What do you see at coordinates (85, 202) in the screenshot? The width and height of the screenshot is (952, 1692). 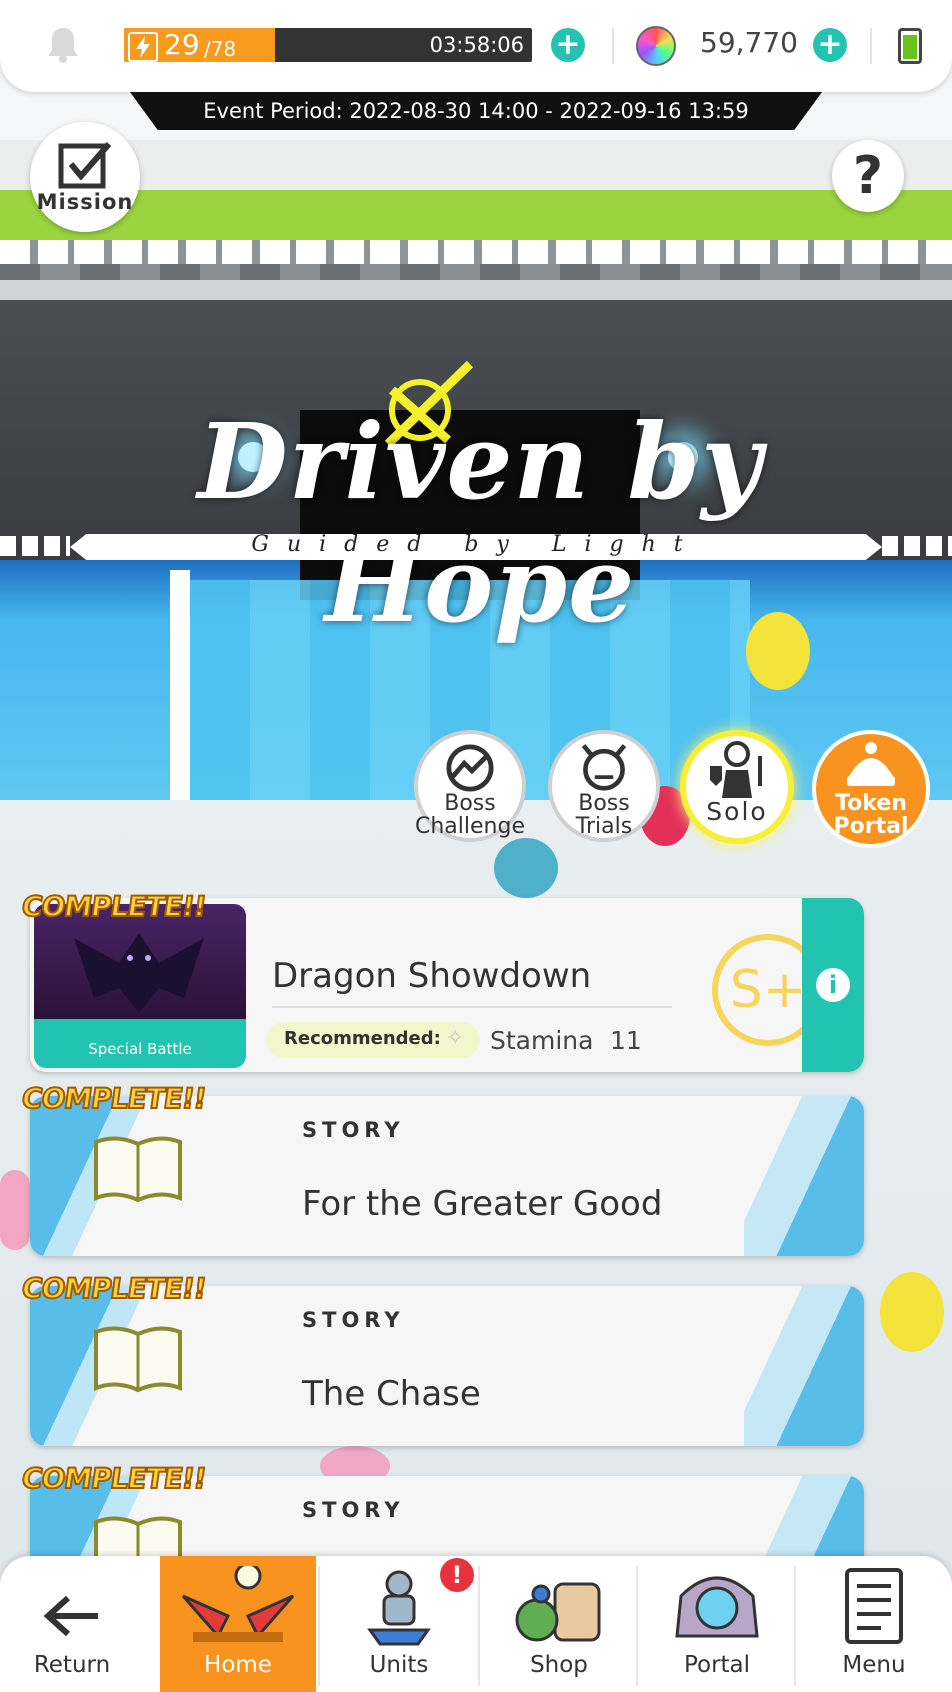 I see `mission-label: Mission` at bounding box center [85, 202].